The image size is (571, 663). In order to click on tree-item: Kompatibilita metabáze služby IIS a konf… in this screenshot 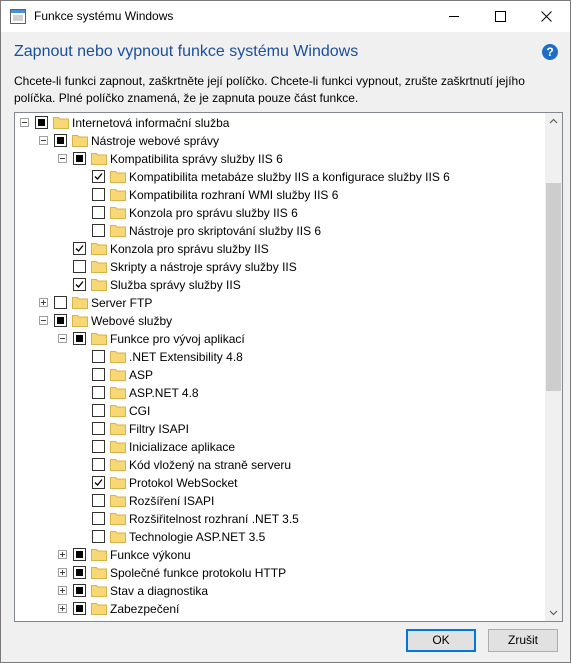, I will do `click(280, 177)`.